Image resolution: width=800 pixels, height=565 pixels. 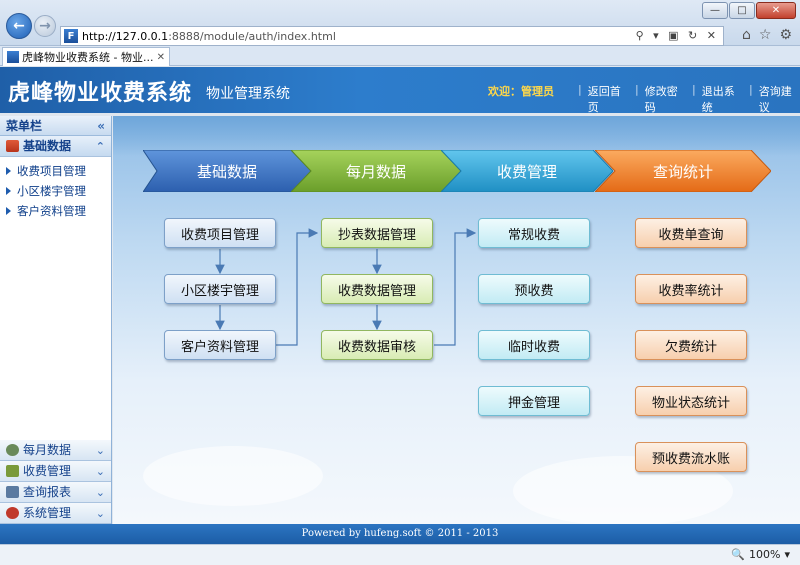 What do you see at coordinates (55, 126) in the screenshot?
I see `sidebar-header: 菜单栏 «` at bounding box center [55, 126].